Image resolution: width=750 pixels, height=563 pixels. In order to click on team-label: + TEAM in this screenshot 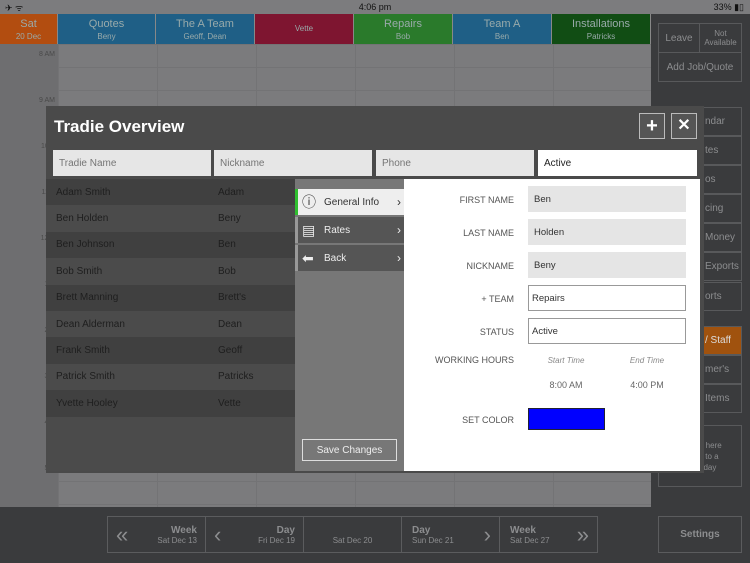, I will do `click(497, 299)`.